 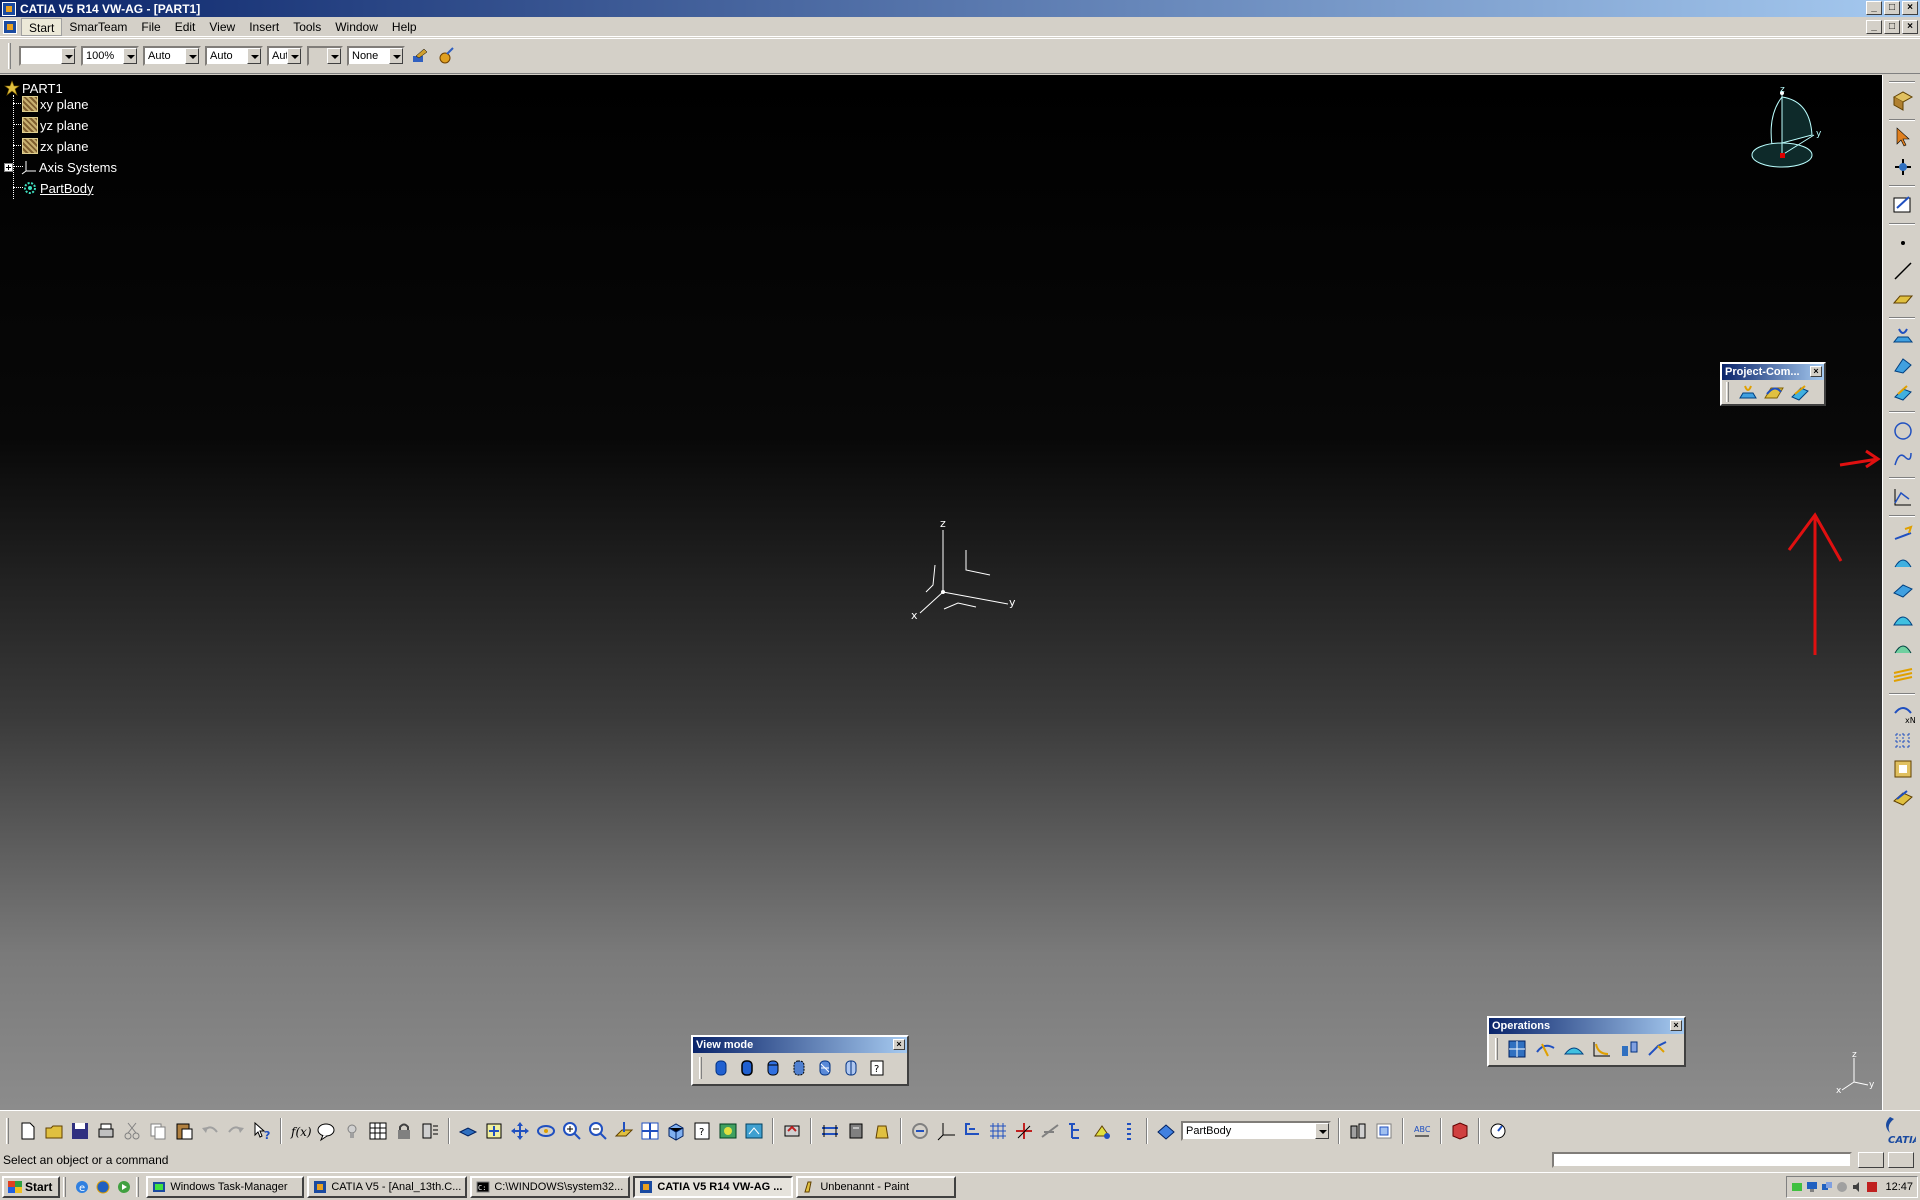 What do you see at coordinates (792, 1131) in the screenshot?
I see `update-icon` at bounding box center [792, 1131].